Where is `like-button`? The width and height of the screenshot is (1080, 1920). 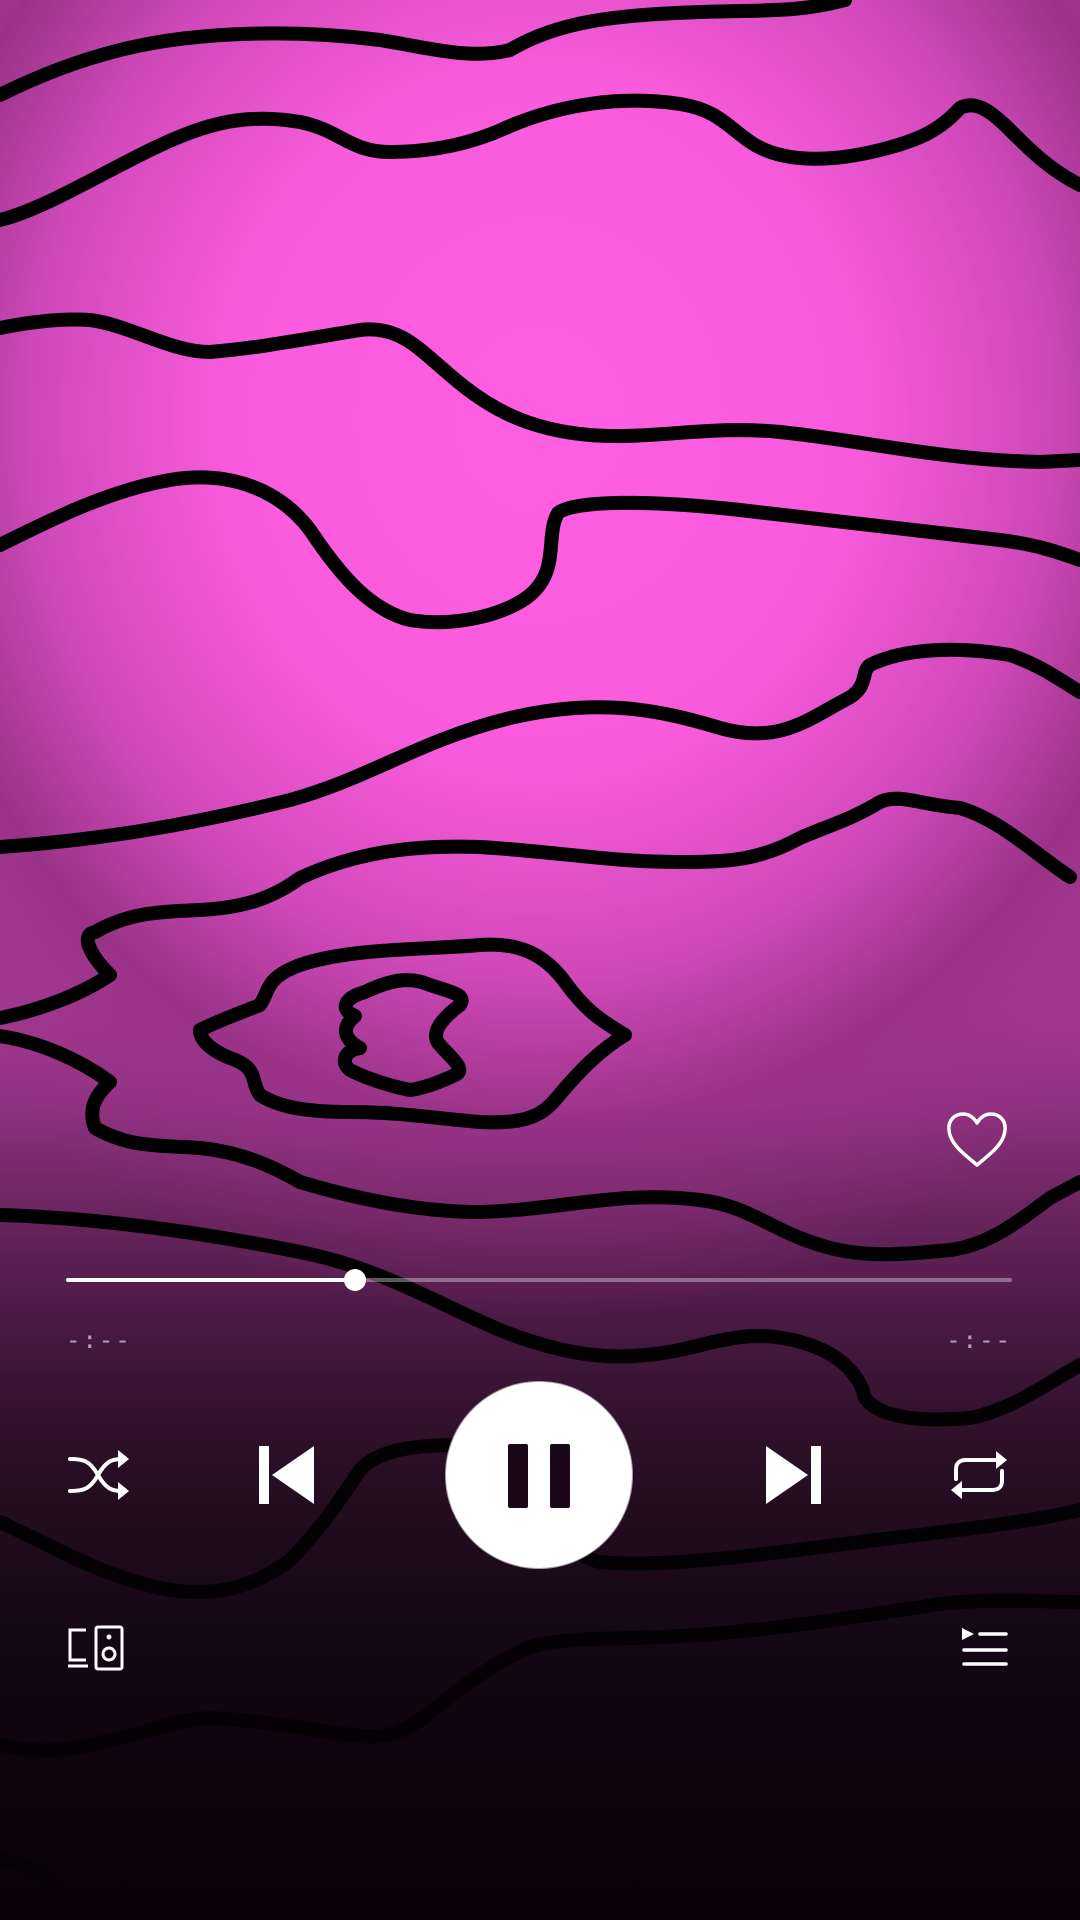 like-button is located at coordinates (977, 1140).